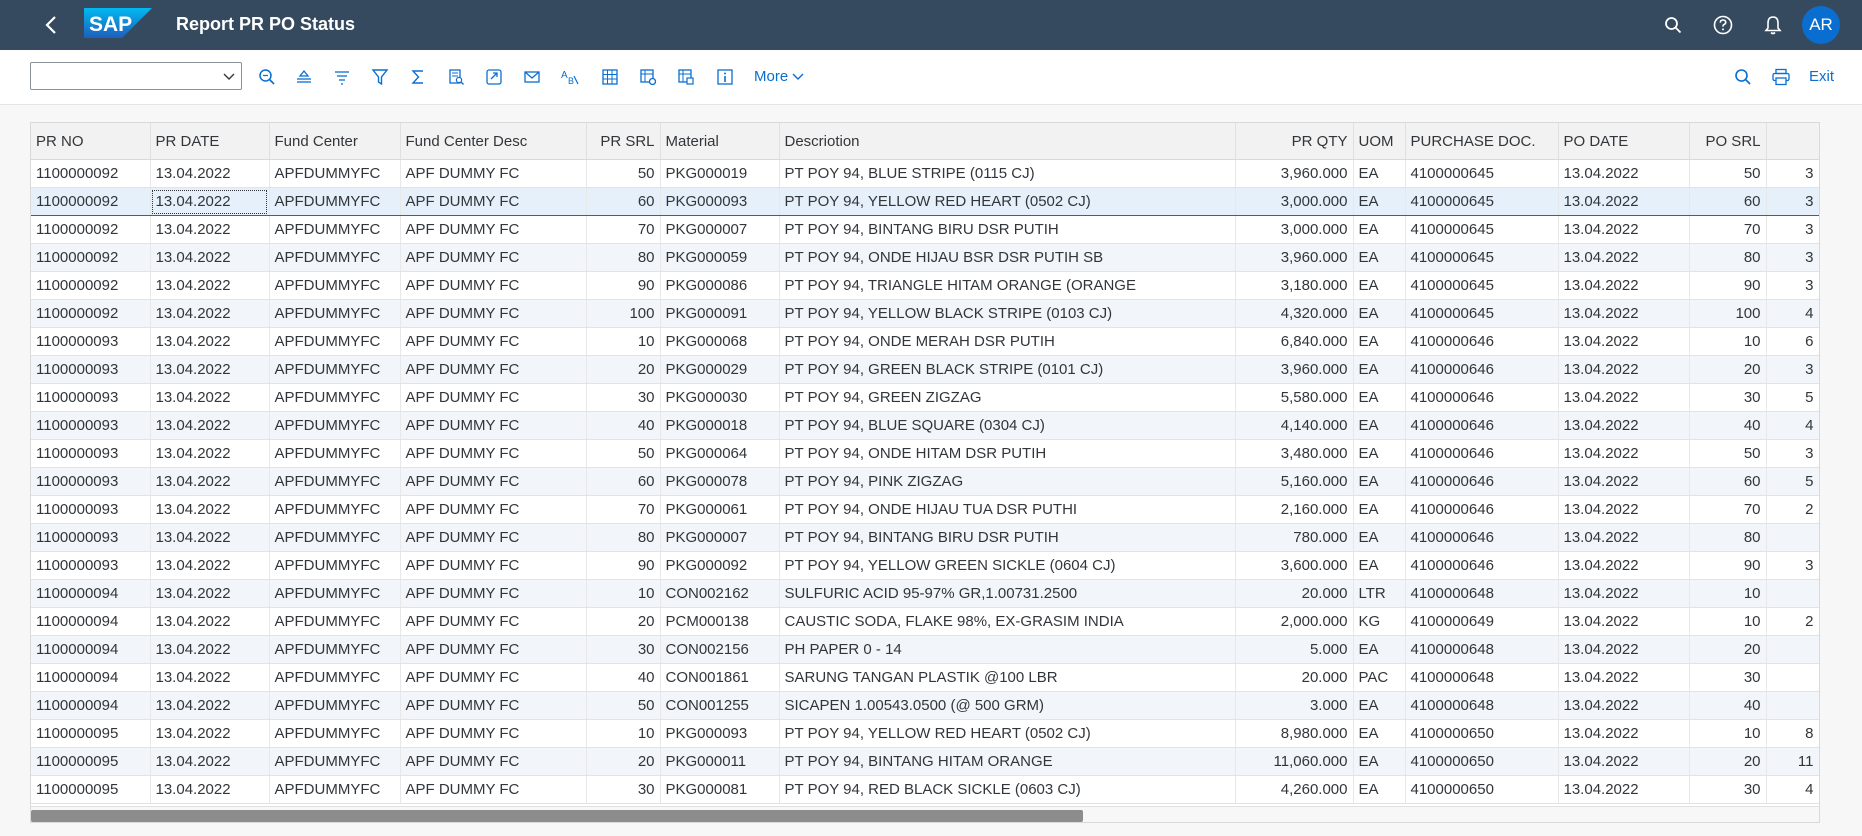 This screenshot has width=1862, height=836. Describe the element at coordinates (720, 257) in the screenshot. I see `cell-material: PKG000059` at that location.